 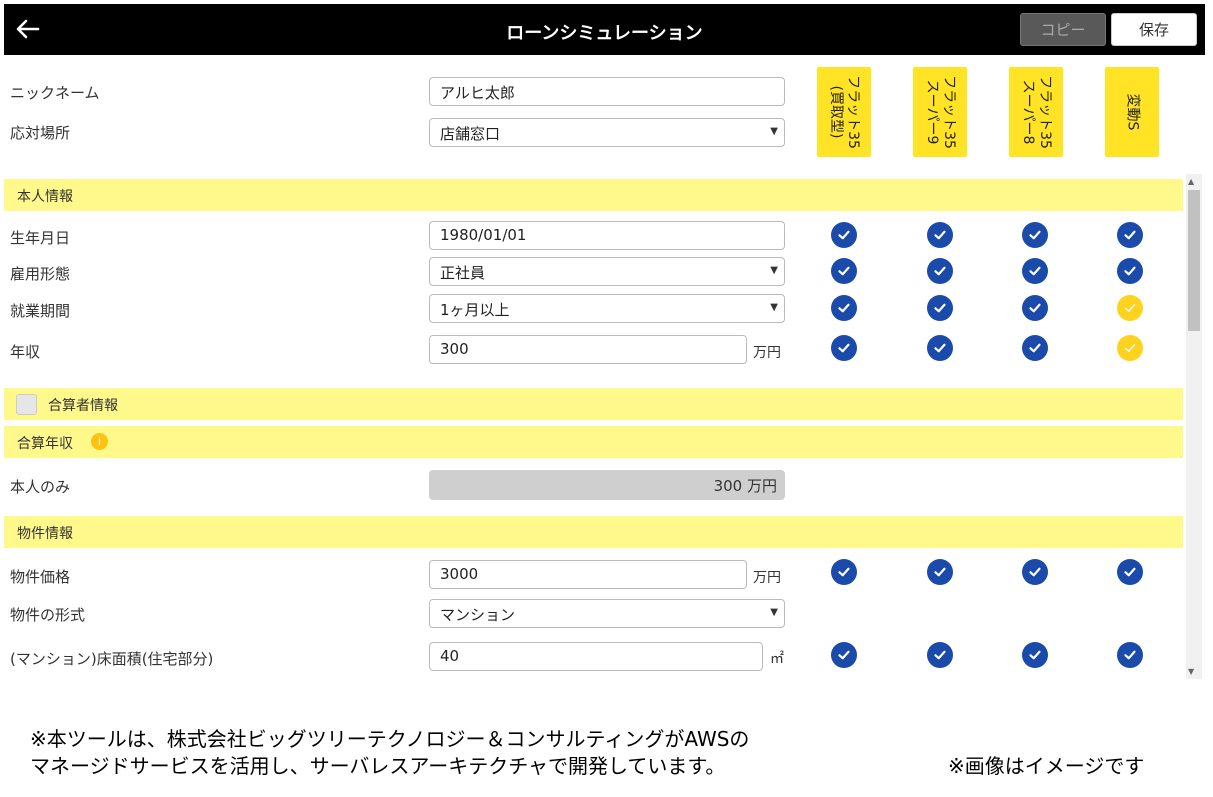 I want to click on location-select: 店舗窓口, so click(x=607, y=132).